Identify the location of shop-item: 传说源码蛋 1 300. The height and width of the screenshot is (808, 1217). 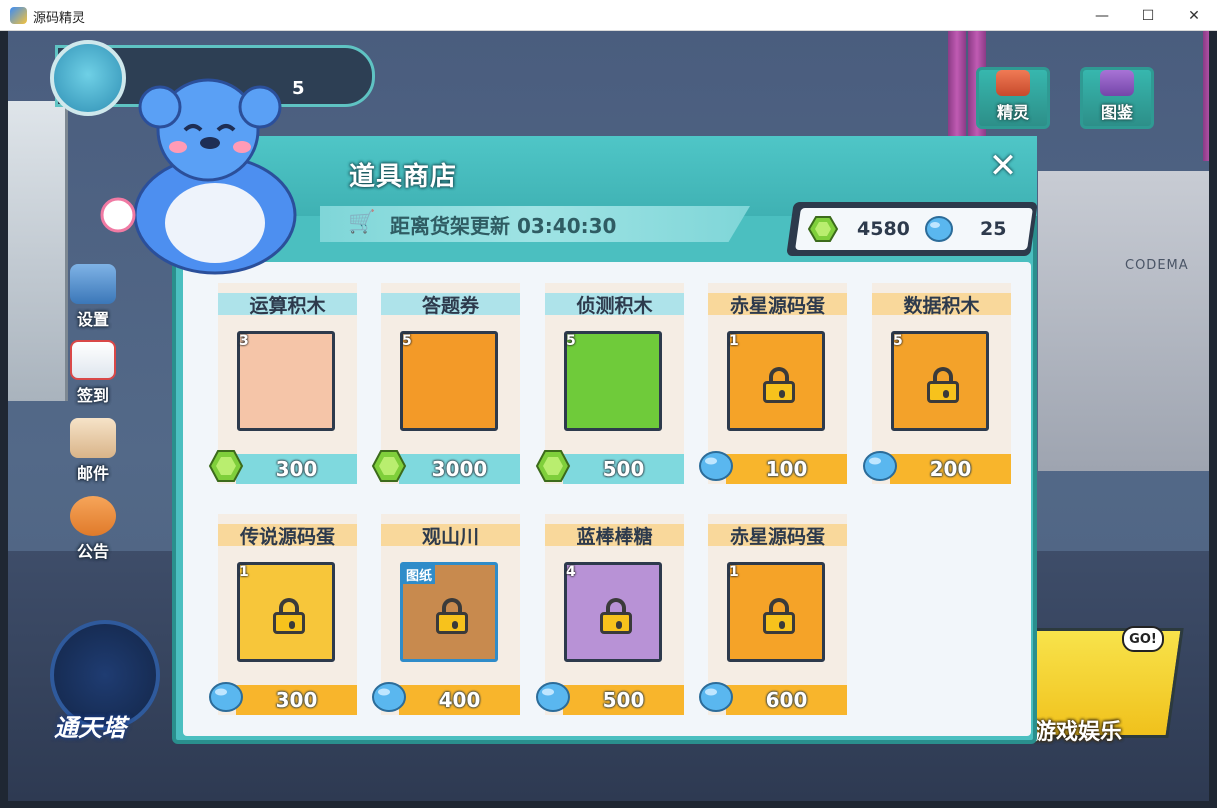
(283, 614).